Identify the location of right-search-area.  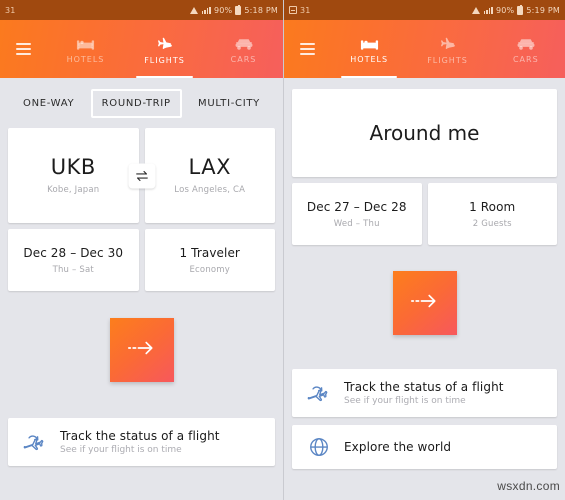
(424, 303).